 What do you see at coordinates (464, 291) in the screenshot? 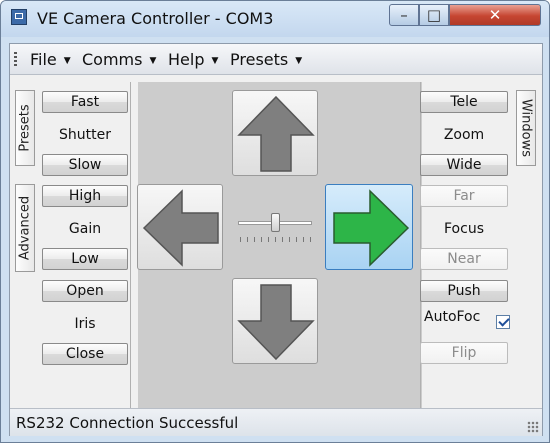
I see `focus-push-button: Push` at bounding box center [464, 291].